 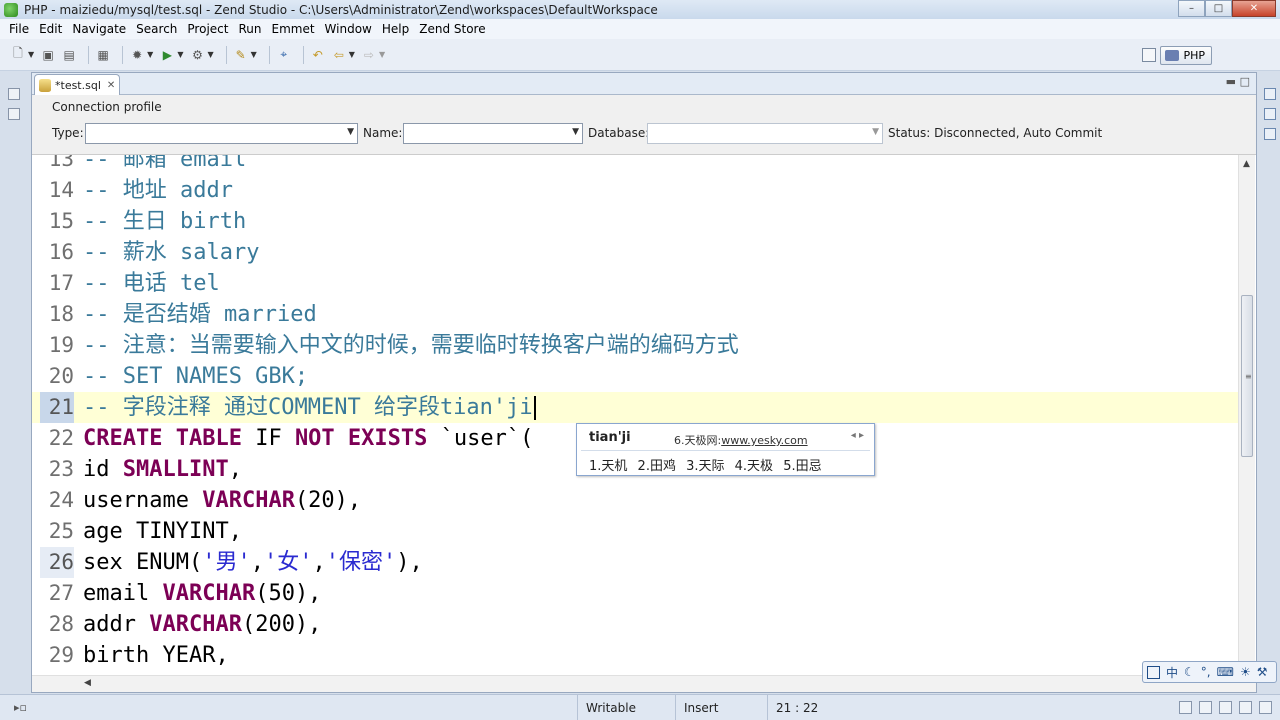 I want to click on code-line: 25 age TINYINT,, so click(x=635, y=531).